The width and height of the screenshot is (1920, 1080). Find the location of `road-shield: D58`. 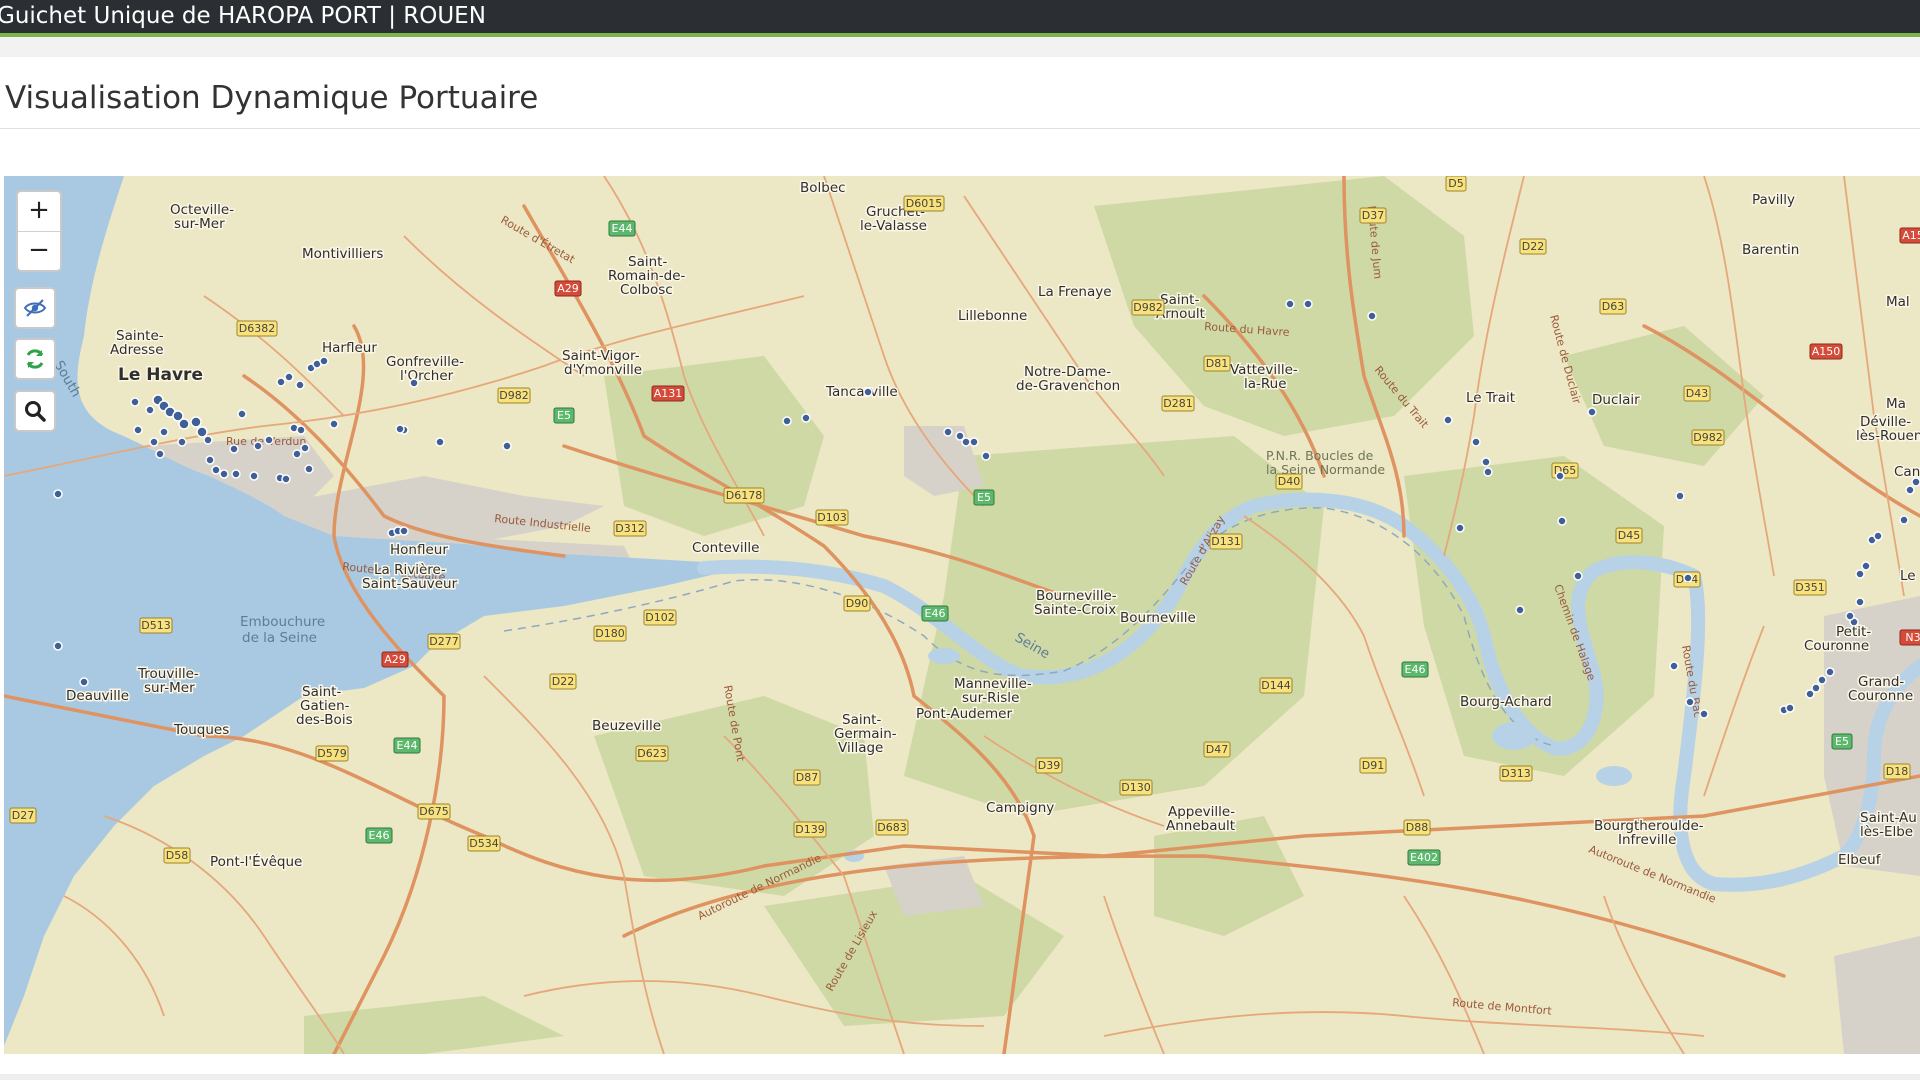

road-shield: D58 is located at coordinates (177, 855).